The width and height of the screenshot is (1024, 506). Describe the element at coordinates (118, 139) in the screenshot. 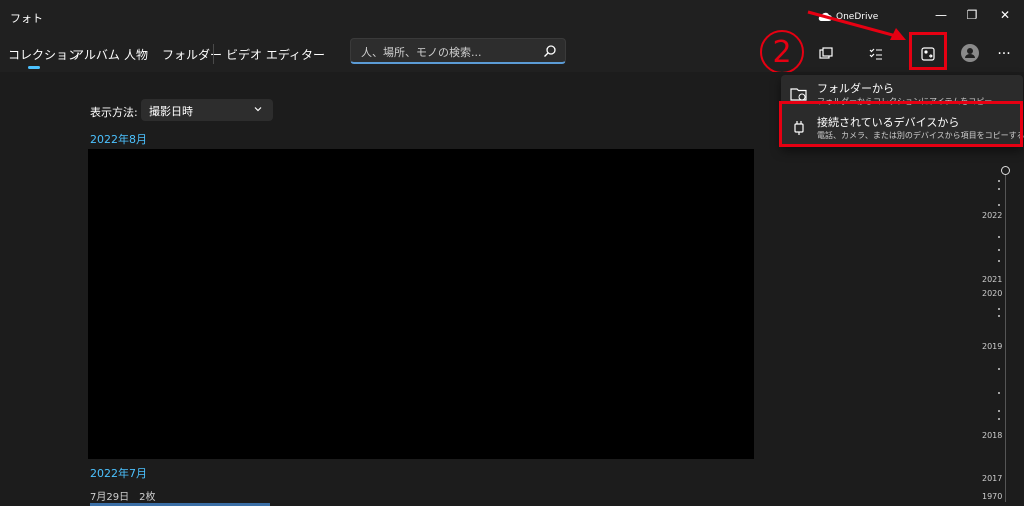

I see `month-heading: 2022年8月` at that location.